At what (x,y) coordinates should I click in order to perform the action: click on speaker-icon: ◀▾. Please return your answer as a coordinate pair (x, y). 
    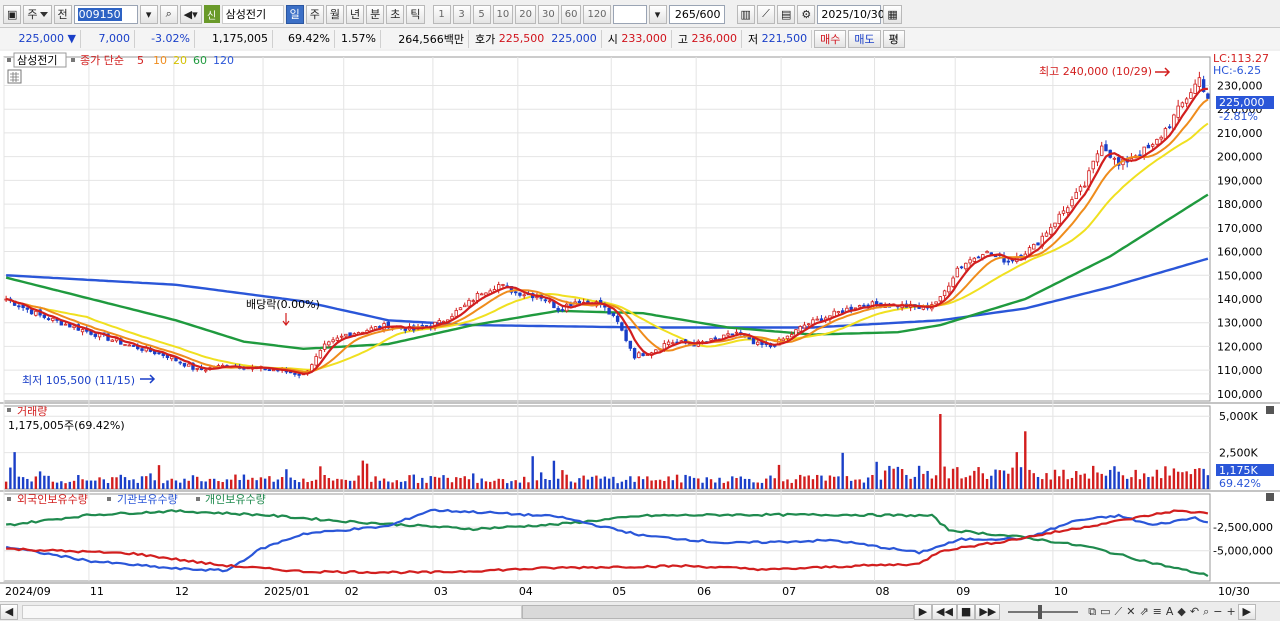
    Looking at the image, I should click on (190, 14).